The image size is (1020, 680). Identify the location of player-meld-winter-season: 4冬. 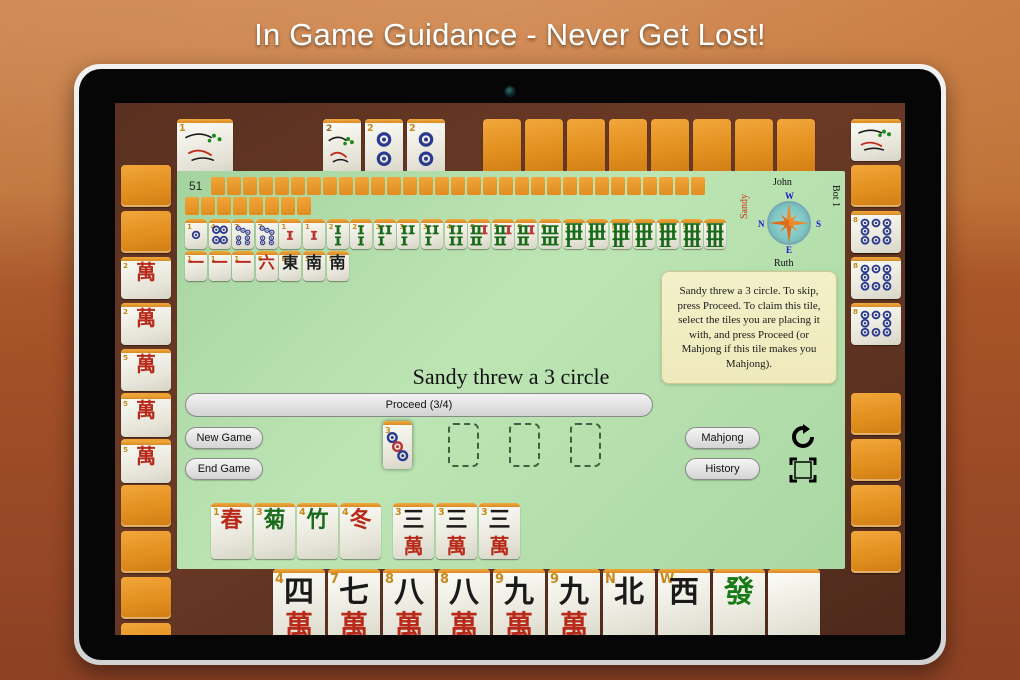
(360, 531).